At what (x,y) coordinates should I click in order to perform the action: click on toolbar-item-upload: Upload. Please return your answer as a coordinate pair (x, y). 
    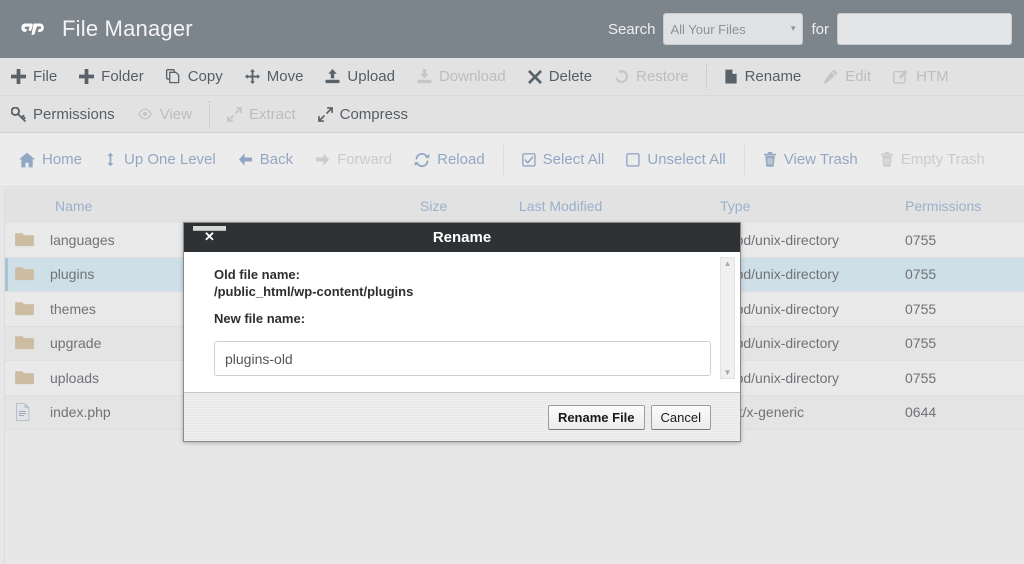
    Looking at the image, I should click on (360, 76).